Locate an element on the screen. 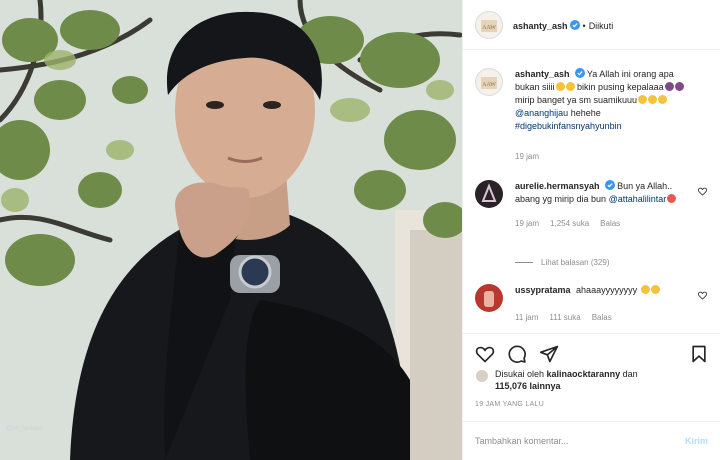  likes-count: 115,076 lainnya is located at coordinates (528, 386).